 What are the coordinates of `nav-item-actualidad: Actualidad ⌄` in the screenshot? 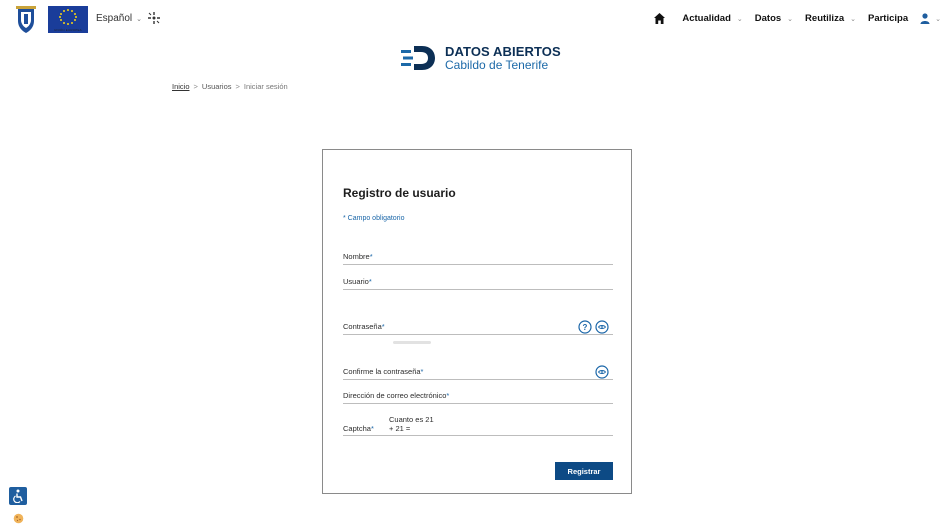 It's located at (712, 18).